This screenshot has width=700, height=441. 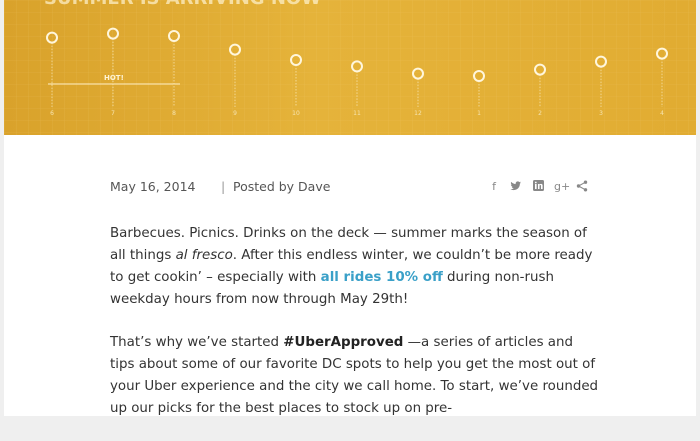 What do you see at coordinates (357, 113) in the screenshot?
I see `time-label: 11` at bounding box center [357, 113].